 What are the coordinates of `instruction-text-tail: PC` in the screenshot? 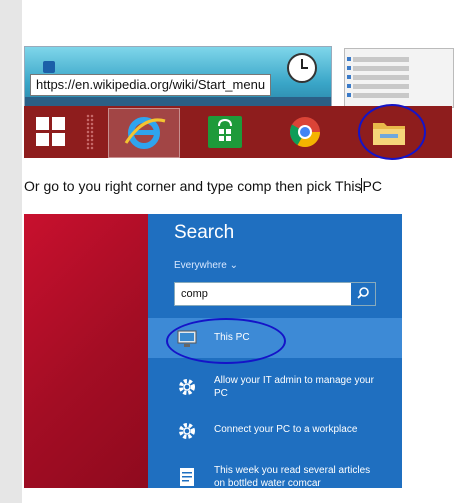 It's located at (372, 186).